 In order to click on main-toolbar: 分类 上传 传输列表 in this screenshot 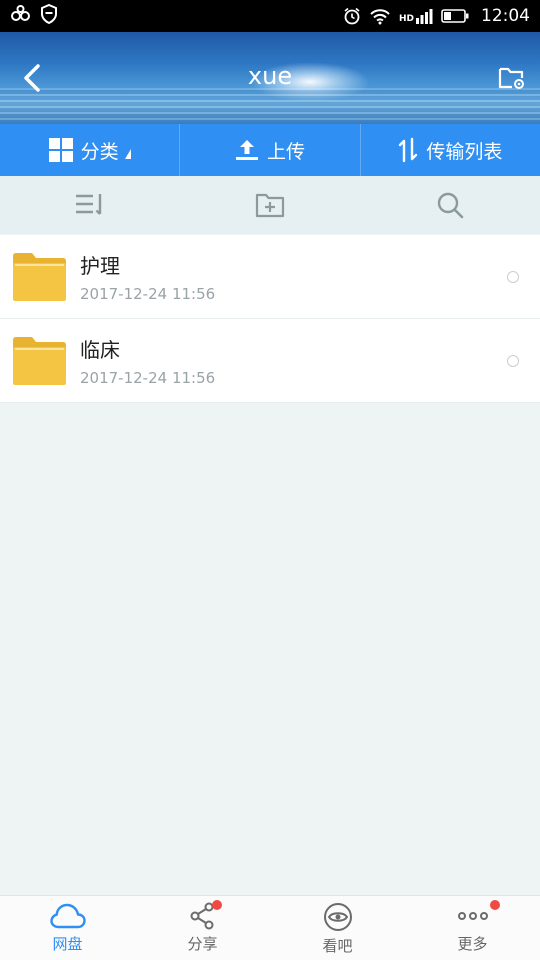, I will do `click(270, 150)`.